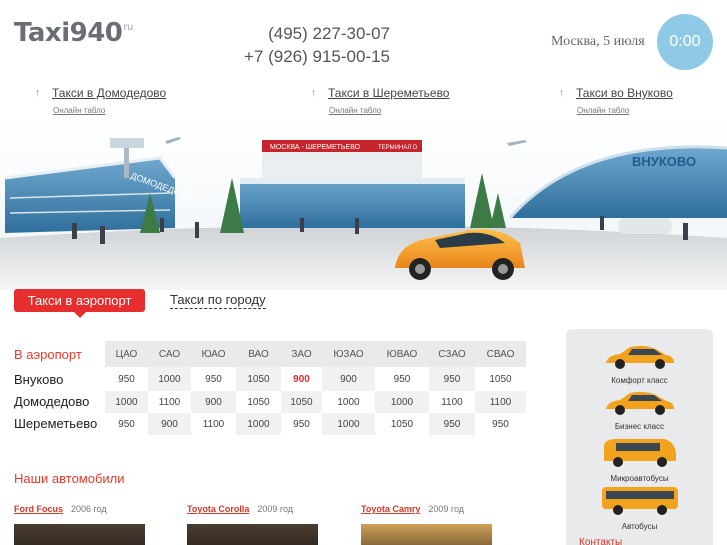 This screenshot has height=545, width=727. What do you see at coordinates (639, 426) in the screenshot?
I see `class-label: Бизнес класс` at bounding box center [639, 426].